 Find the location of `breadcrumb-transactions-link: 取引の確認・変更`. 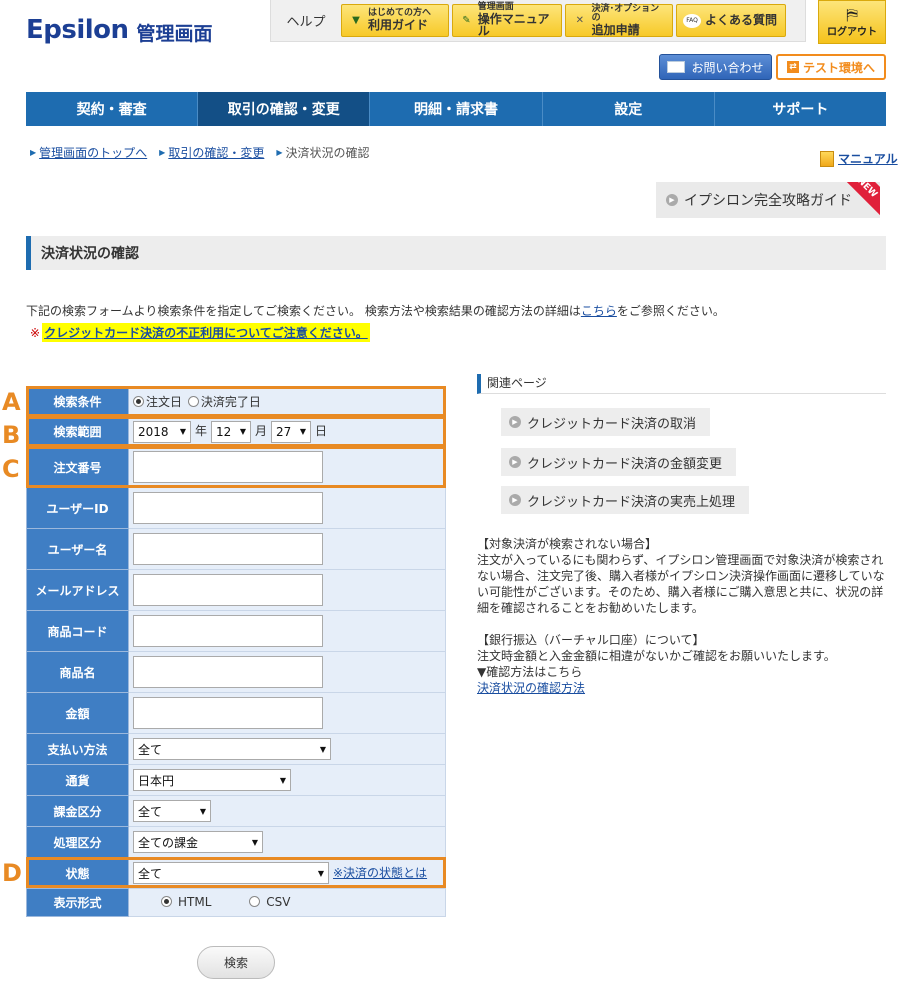

breadcrumb-transactions-link: 取引の確認・変更 is located at coordinates (216, 152).